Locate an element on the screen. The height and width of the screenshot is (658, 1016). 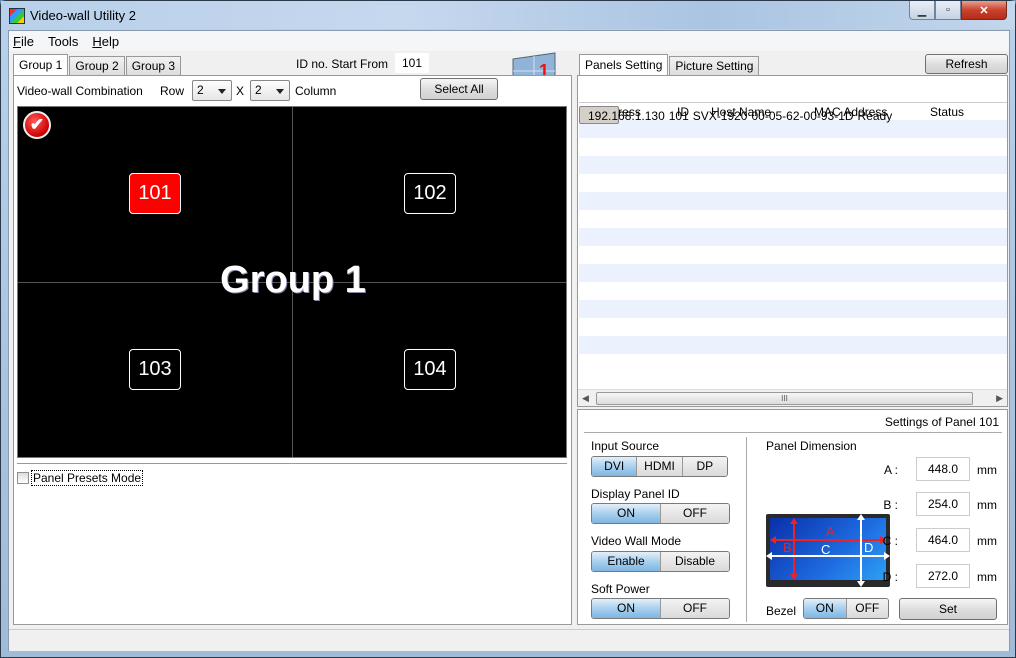
input-source-label: Input Source is located at coordinates (625, 446).